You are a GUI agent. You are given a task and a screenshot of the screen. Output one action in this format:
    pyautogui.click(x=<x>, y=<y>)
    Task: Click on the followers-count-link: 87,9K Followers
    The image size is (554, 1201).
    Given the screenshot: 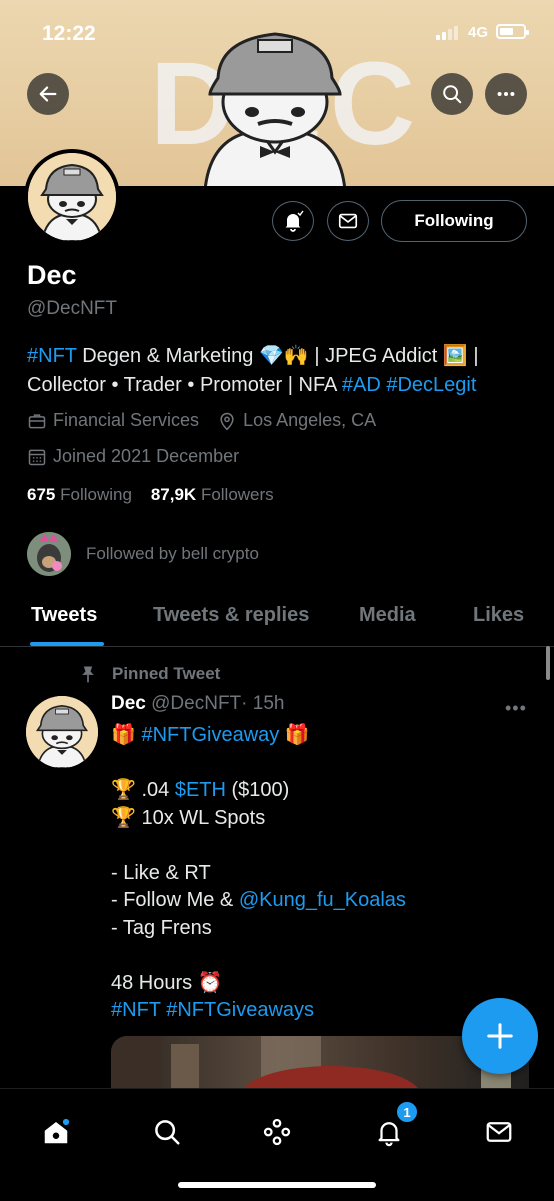 What is the action you would take?
    pyautogui.click(x=212, y=494)
    